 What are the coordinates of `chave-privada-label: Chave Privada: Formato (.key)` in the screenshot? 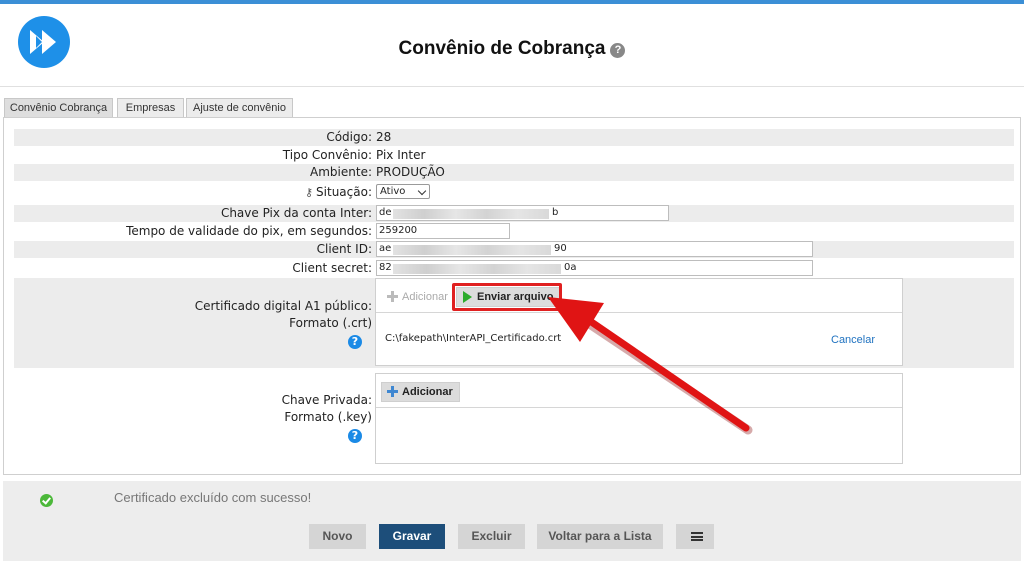 It's located at (327, 409).